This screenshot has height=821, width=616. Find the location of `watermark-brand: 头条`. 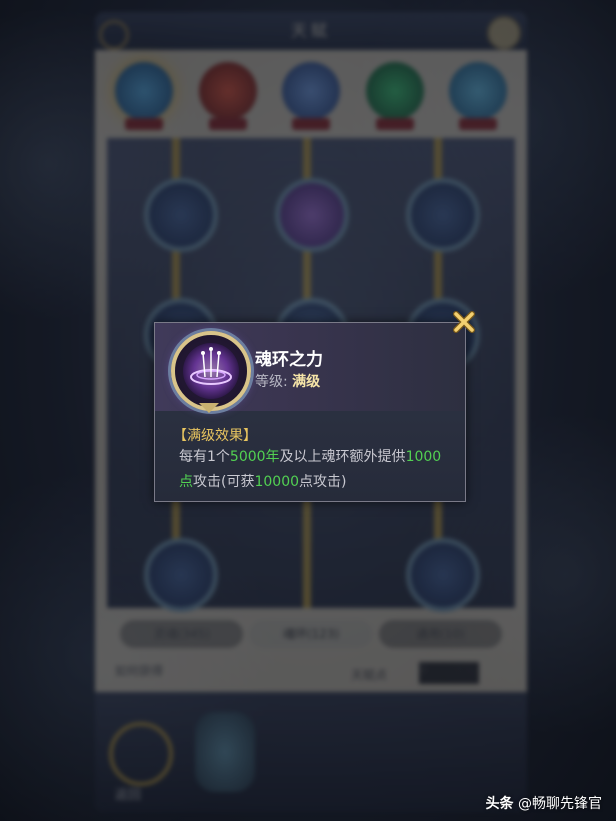

watermark-brand: 头条 is located at coordinates (499, 804).